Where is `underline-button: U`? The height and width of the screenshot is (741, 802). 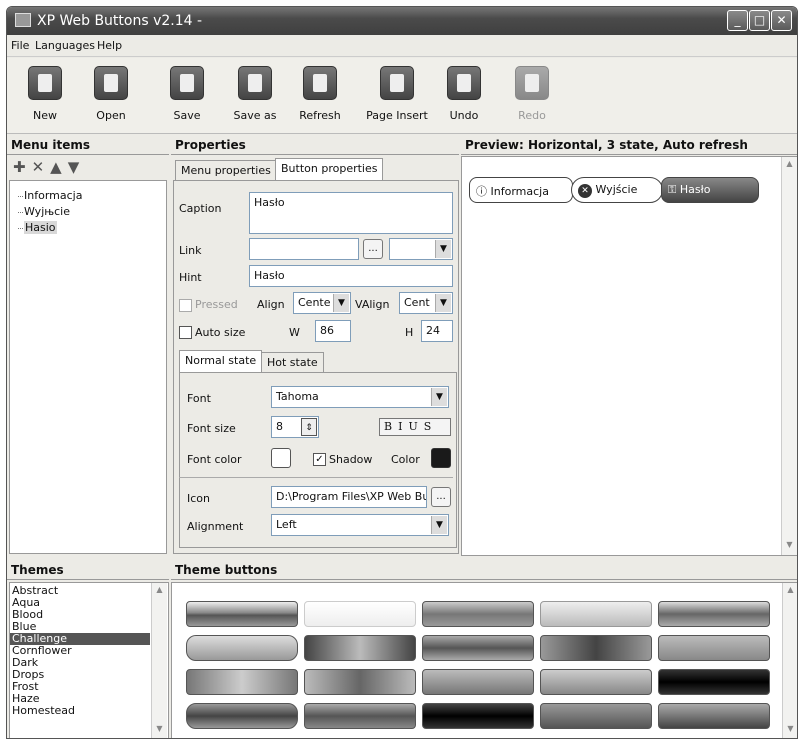
underline-button: U is located at coordinates (415, 426).